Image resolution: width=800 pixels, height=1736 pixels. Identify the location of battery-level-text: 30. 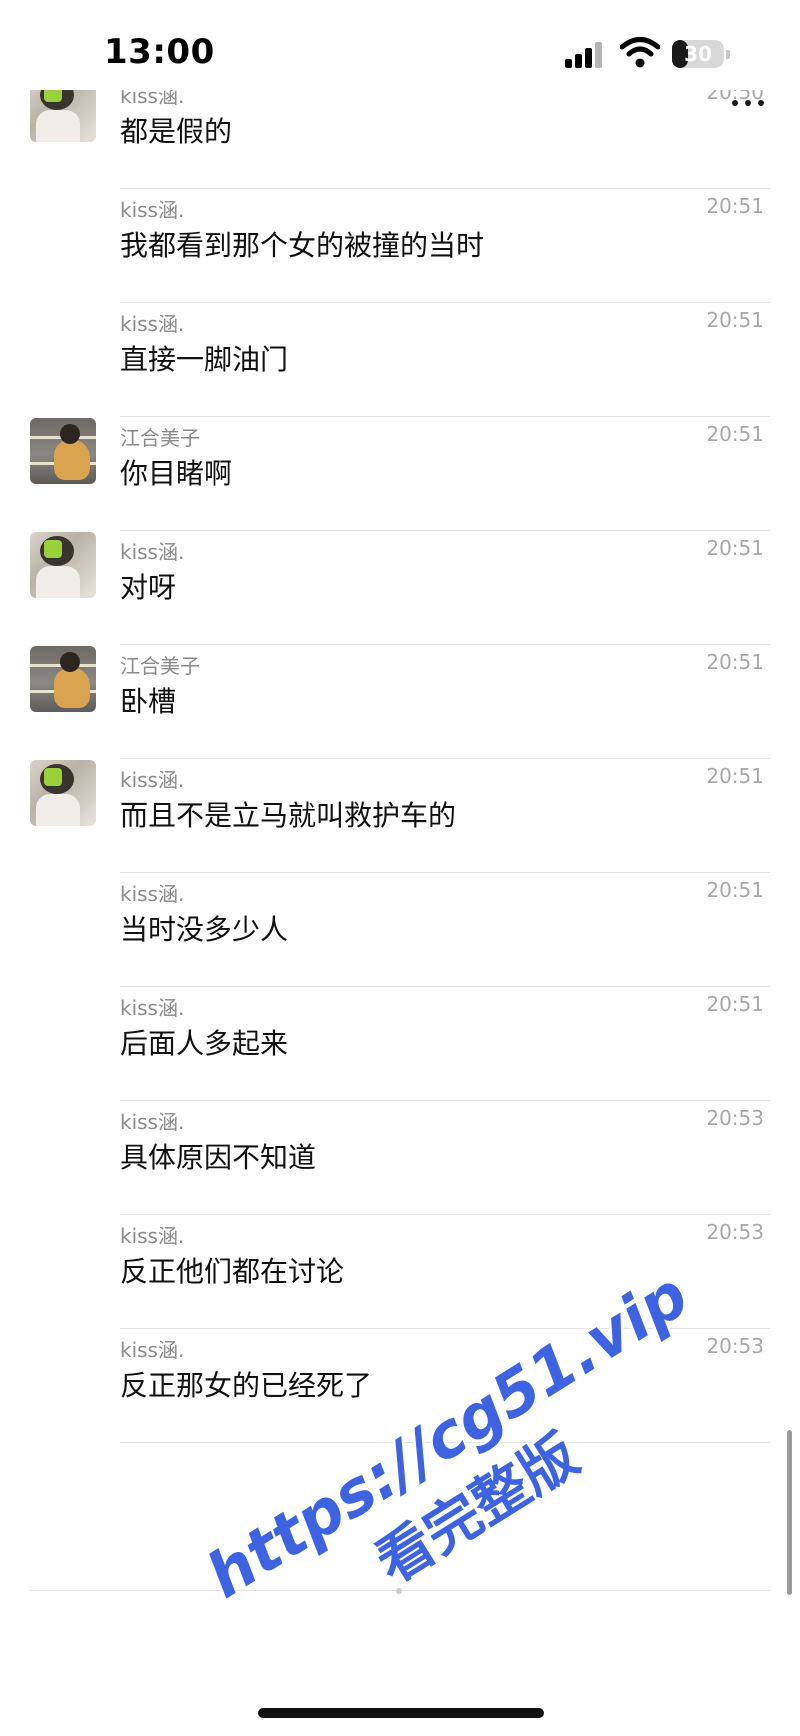
(698, 54).